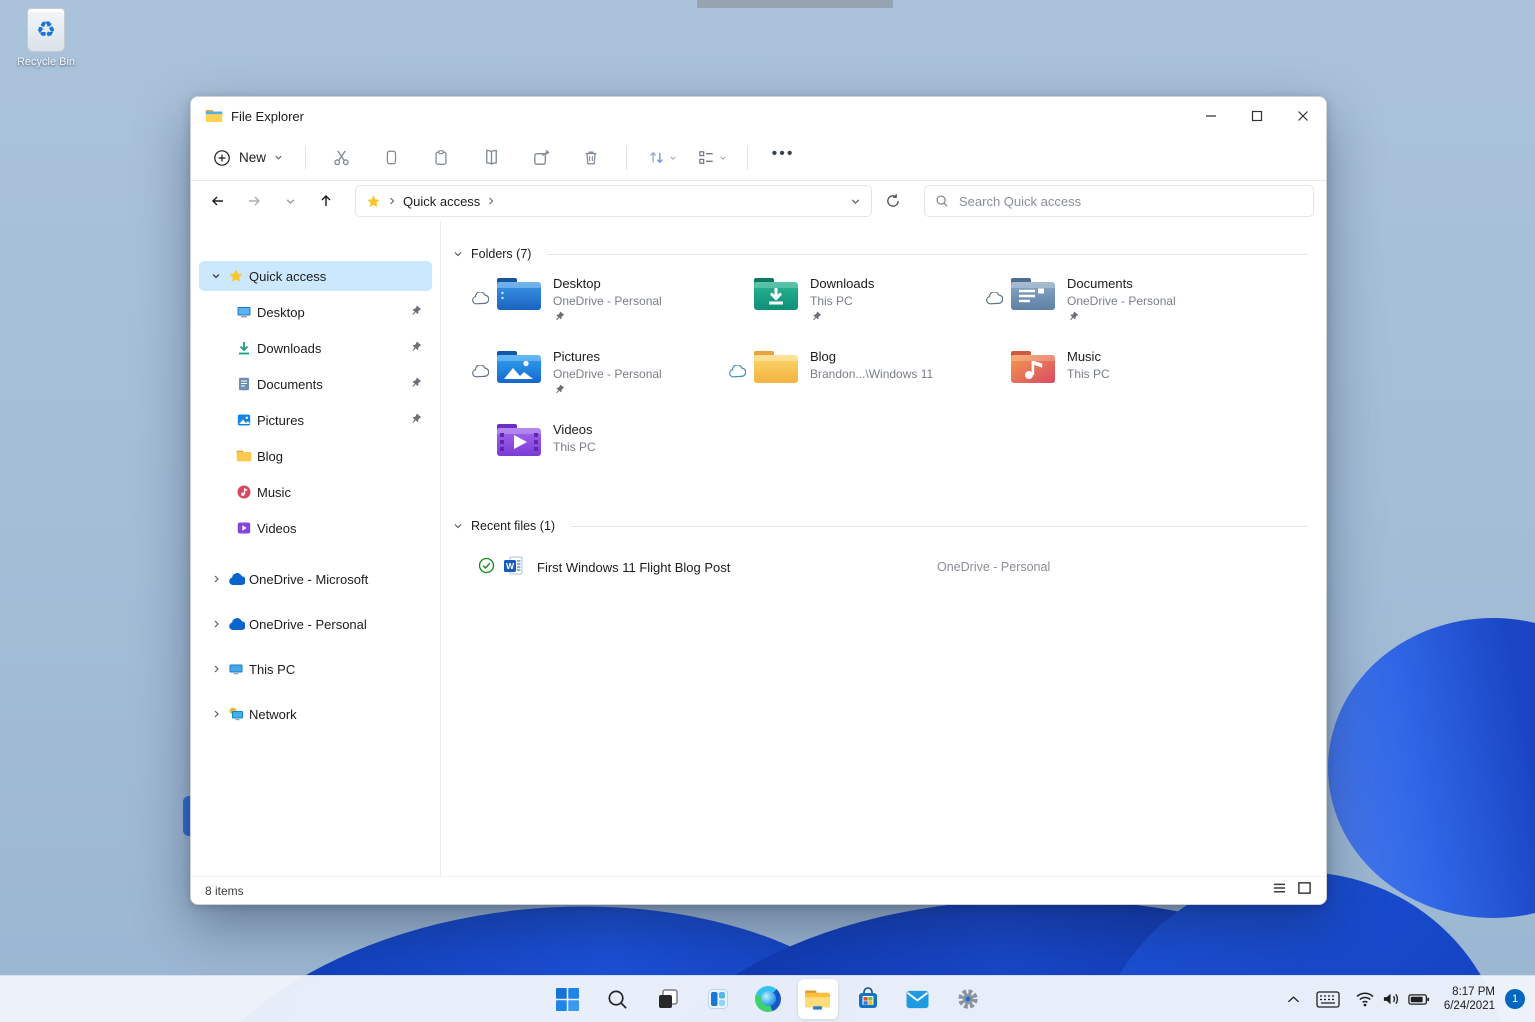 This screenshot has width=1535, height=1022. What do you see at coordinates (1304, 890) in the screenshot?
I see `large-icons-view-button` at bounding box center [1304, 890].